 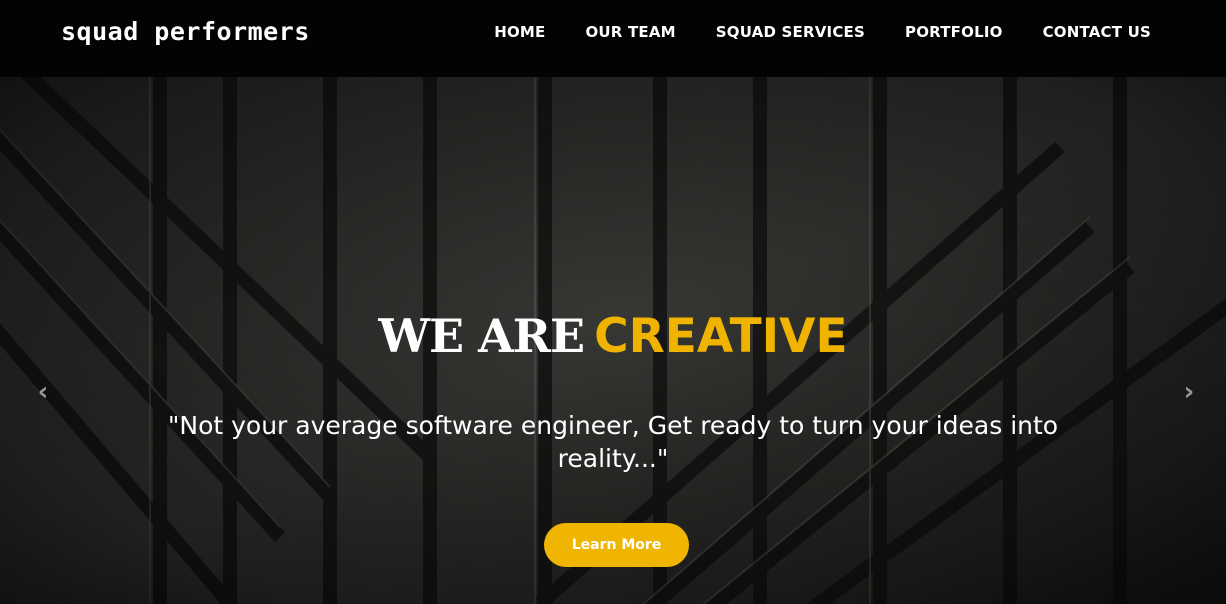 I want to click on brand-logo: squad performers, so click(x=185, y=31).